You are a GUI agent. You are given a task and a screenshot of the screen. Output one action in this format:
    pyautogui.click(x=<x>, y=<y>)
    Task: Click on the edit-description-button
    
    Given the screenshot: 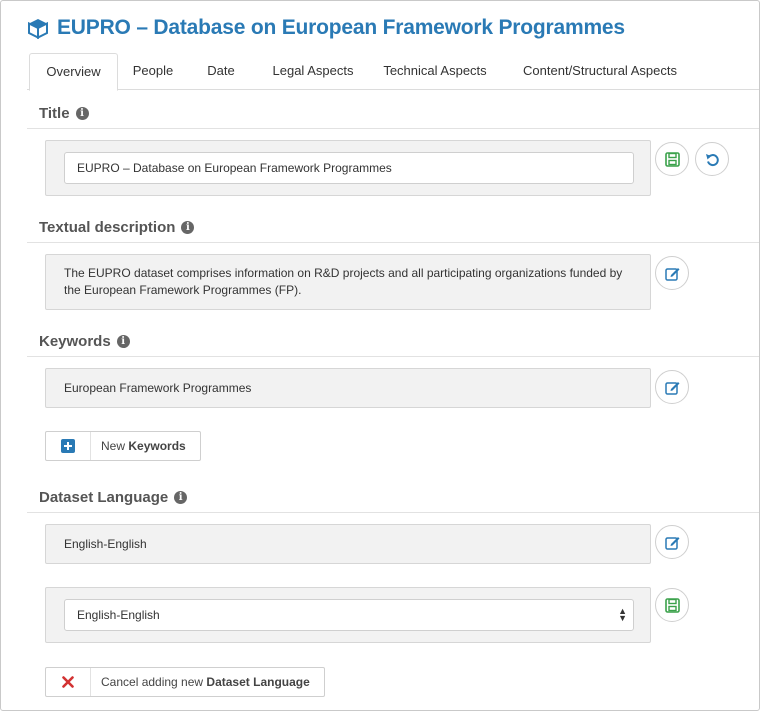 What is the action you would take?
    pyautogui.click(x=672, y=273)
    